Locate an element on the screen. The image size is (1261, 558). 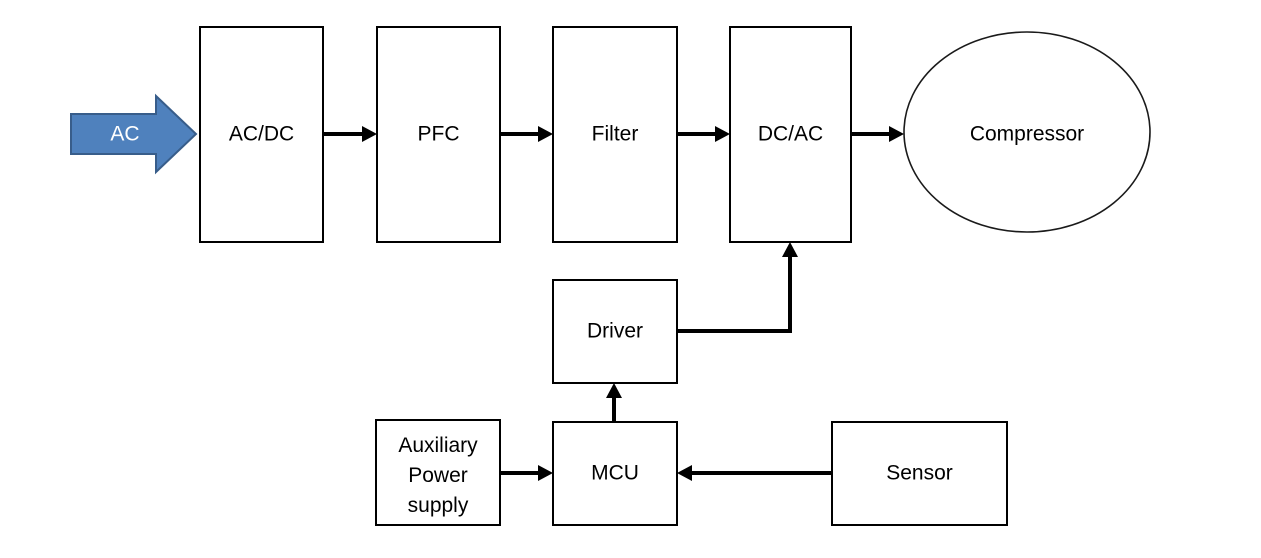
node-driver-label: Driver is located at coordinates (615, 331).